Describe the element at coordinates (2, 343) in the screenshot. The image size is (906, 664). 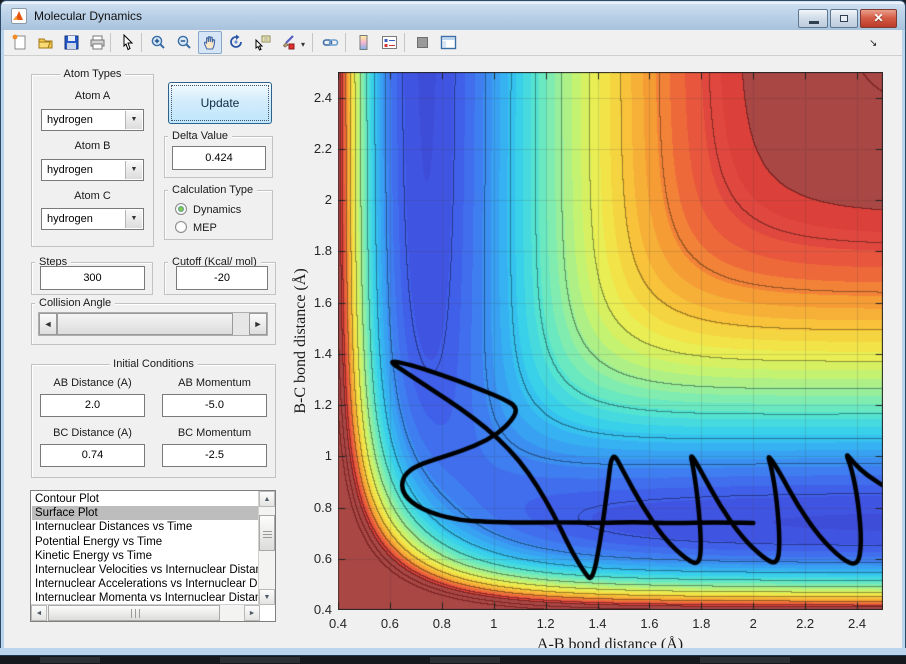
I see `window-border-left` at that location.